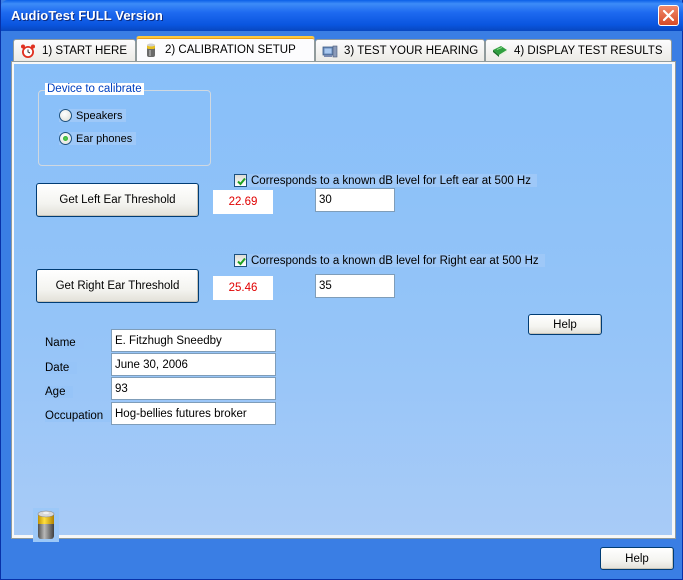  I want to click on left-ear-known-db-checkbox, so click(240, 180).